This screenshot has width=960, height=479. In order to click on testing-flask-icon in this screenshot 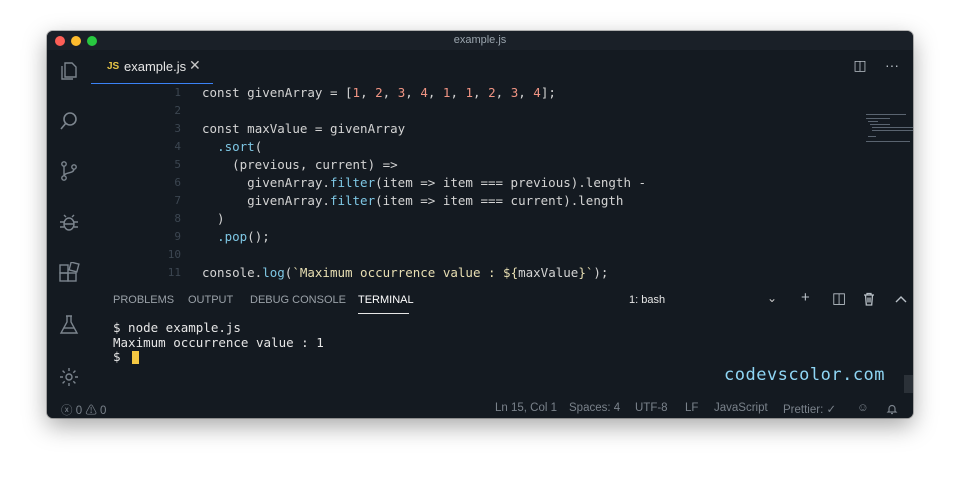, I will do `click(69, 325)`.